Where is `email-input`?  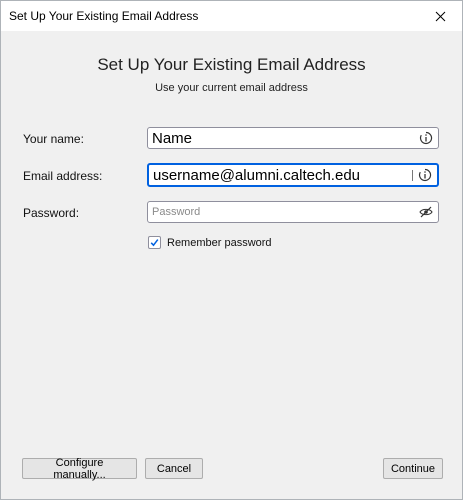 email-input is located at coordinates (284, 175).